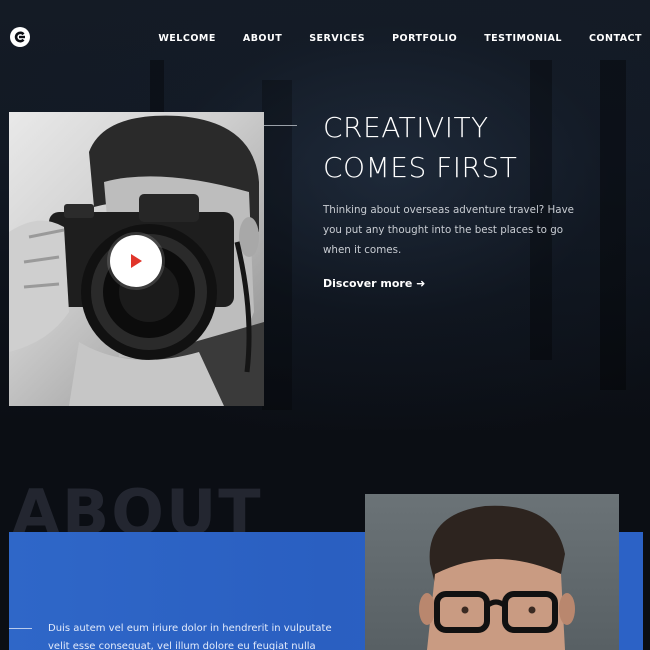 This screenshot has width=650, height=650. I want to click on about-text-divider, so click(20, 628).